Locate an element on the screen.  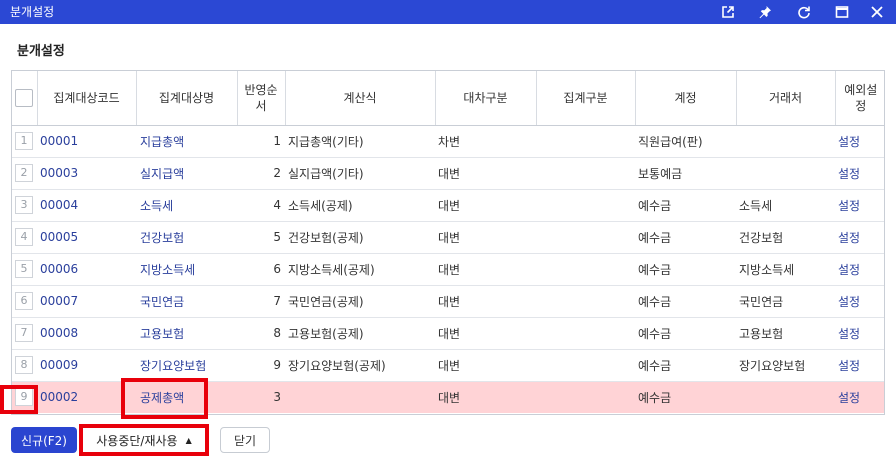
table-row: 8 00009 장기요양보험 9 장기요양보험(공제) 대변 예수금 장기요양보험 설정 is located at coordinates (448, 365).